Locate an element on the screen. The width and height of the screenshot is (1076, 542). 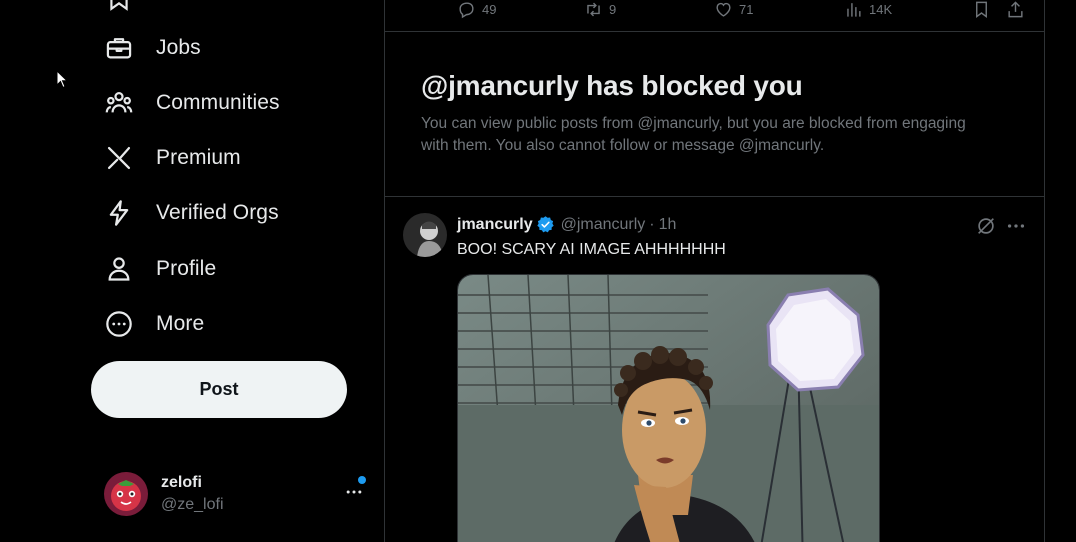
share-button is located at coordinates (1015, 10).